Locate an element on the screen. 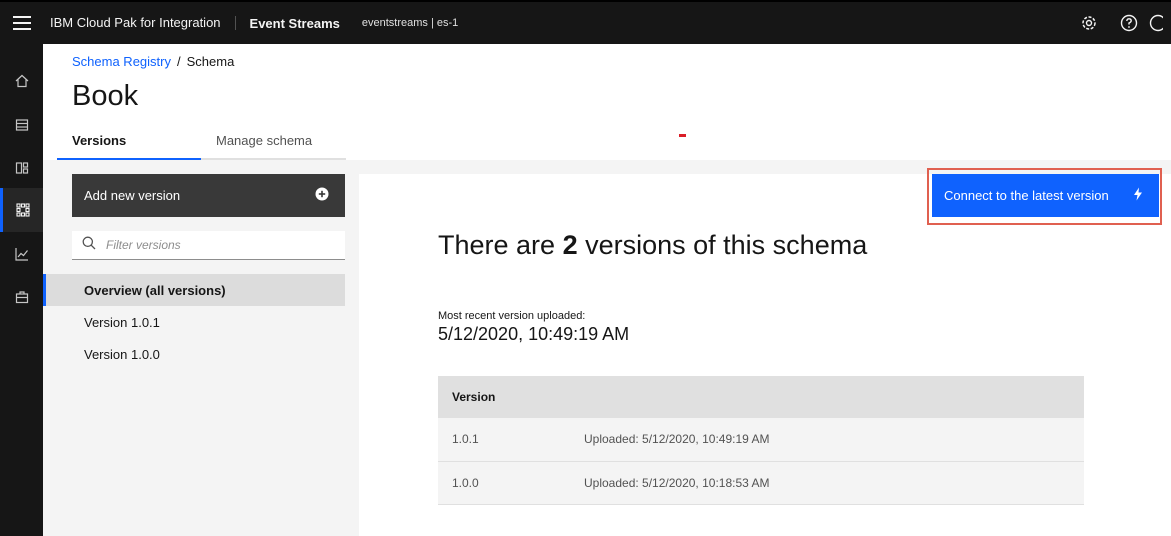 This screenshot has height=536, width=1171. connect-latest-version-label: Connect to the latest version is located at coordinates (1026, 195).